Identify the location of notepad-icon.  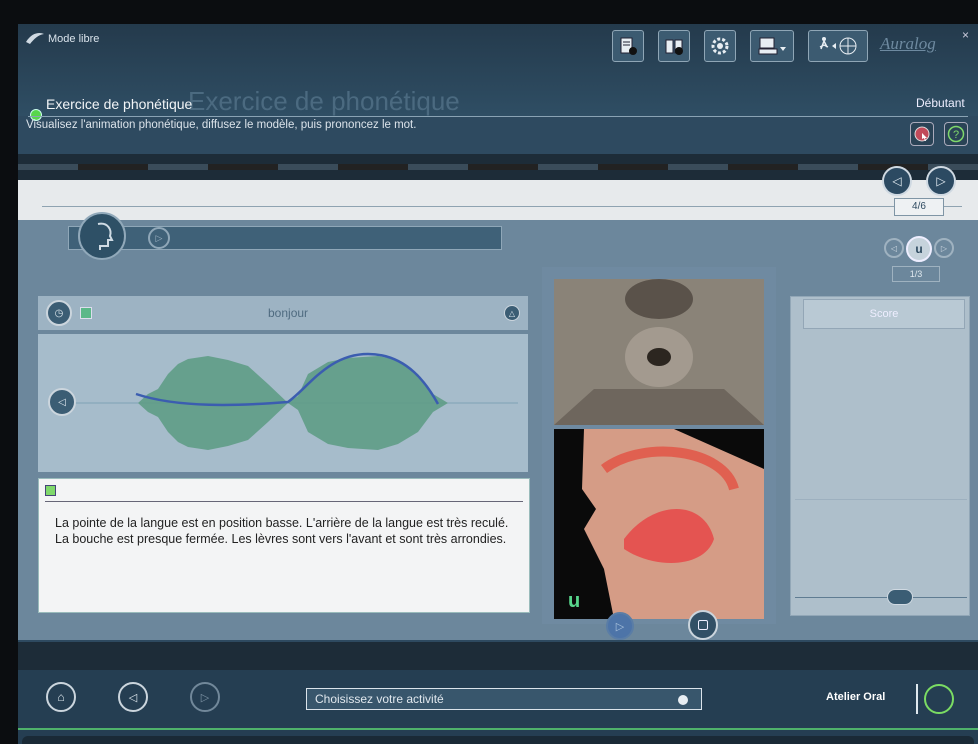
(628, 46).